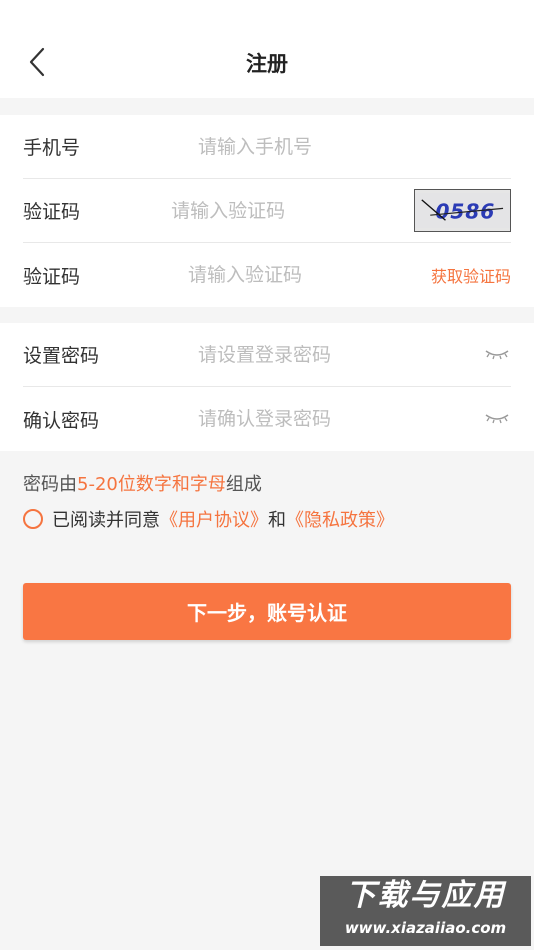 The height and width of the screenshot is (950, 534). I want to click on phone-row: 手机号, so click(267, 147).